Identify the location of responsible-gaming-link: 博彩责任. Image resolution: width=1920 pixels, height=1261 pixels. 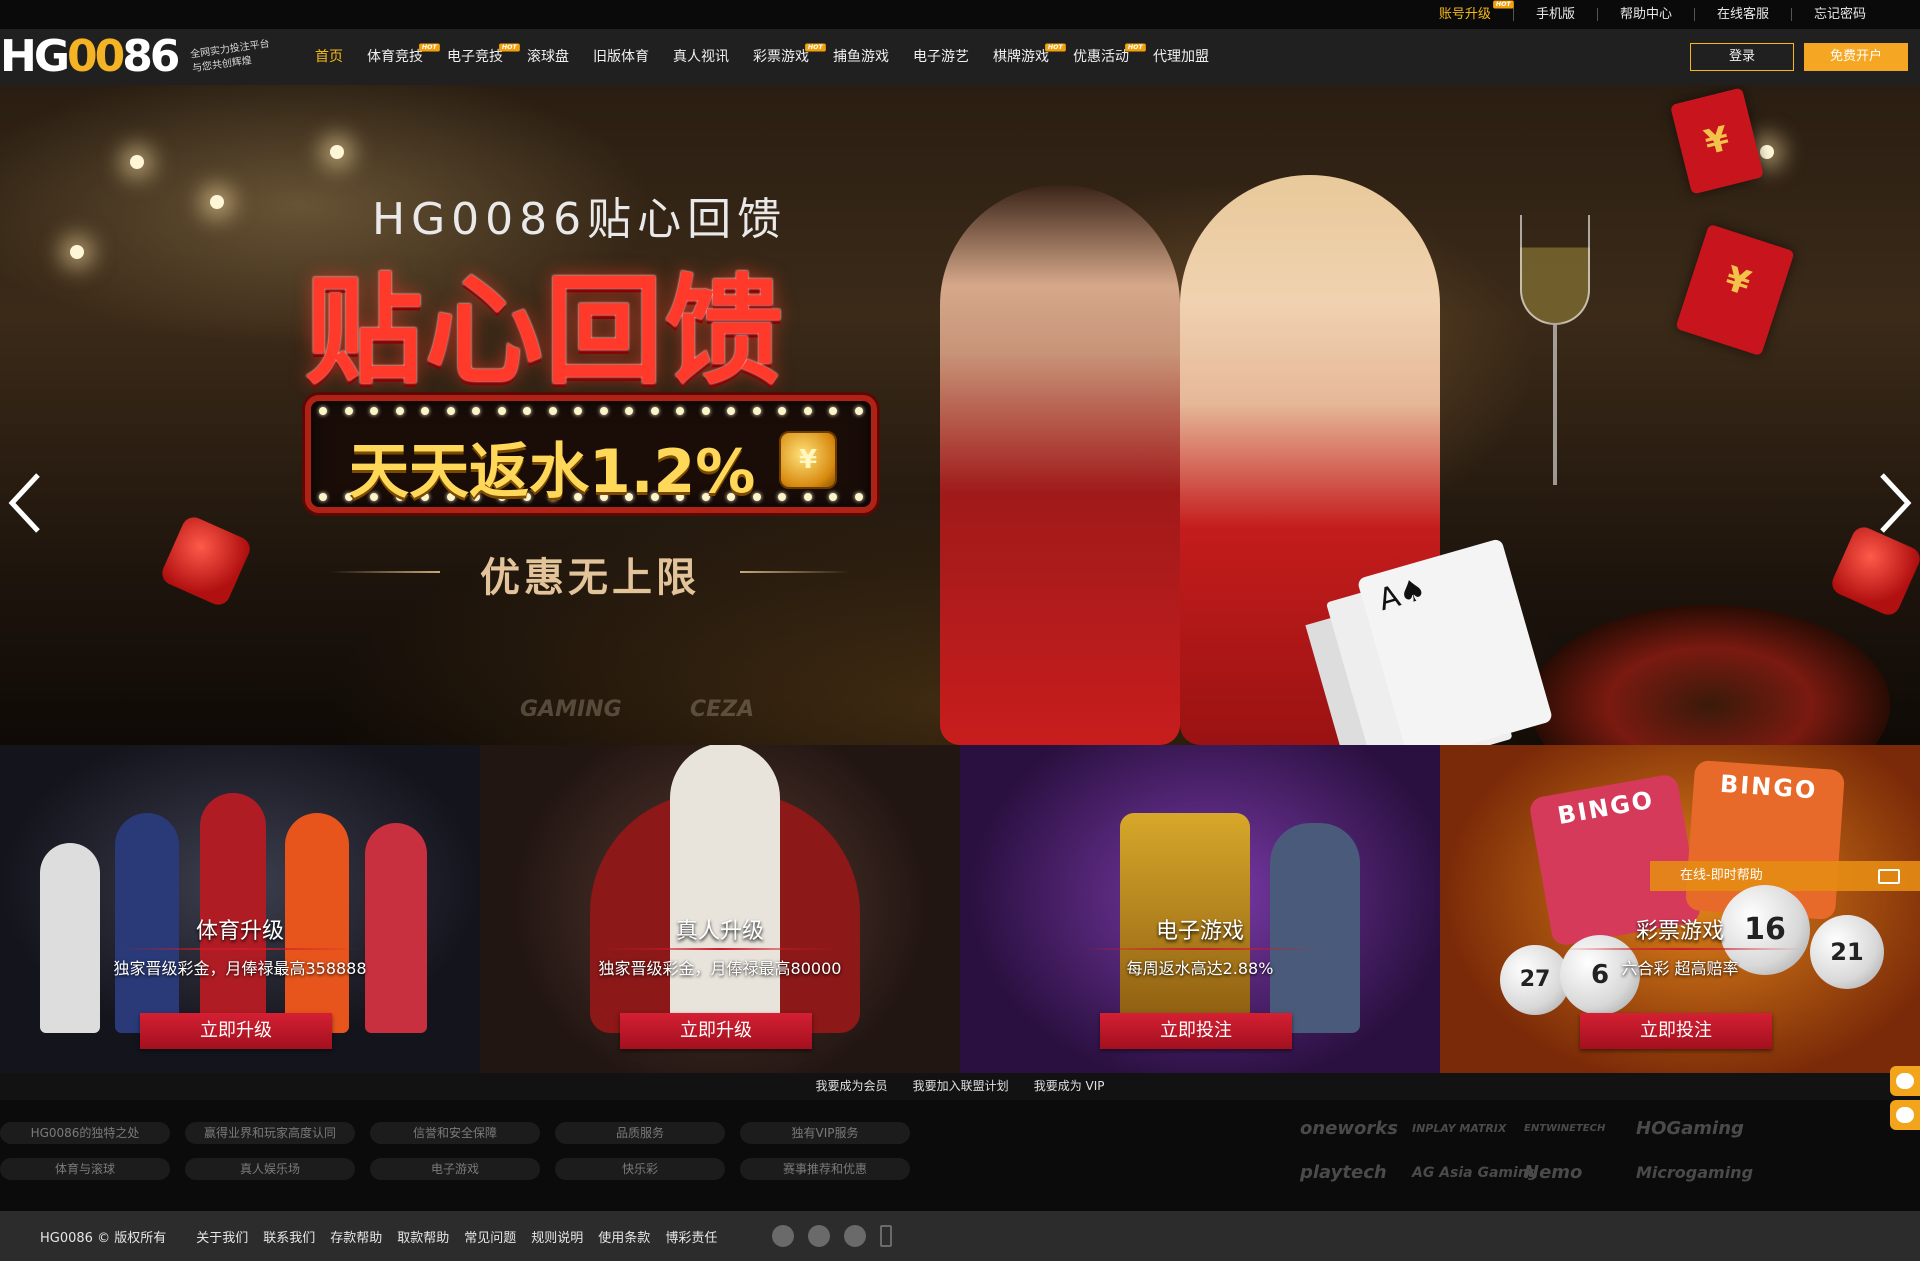
(691, 1236).